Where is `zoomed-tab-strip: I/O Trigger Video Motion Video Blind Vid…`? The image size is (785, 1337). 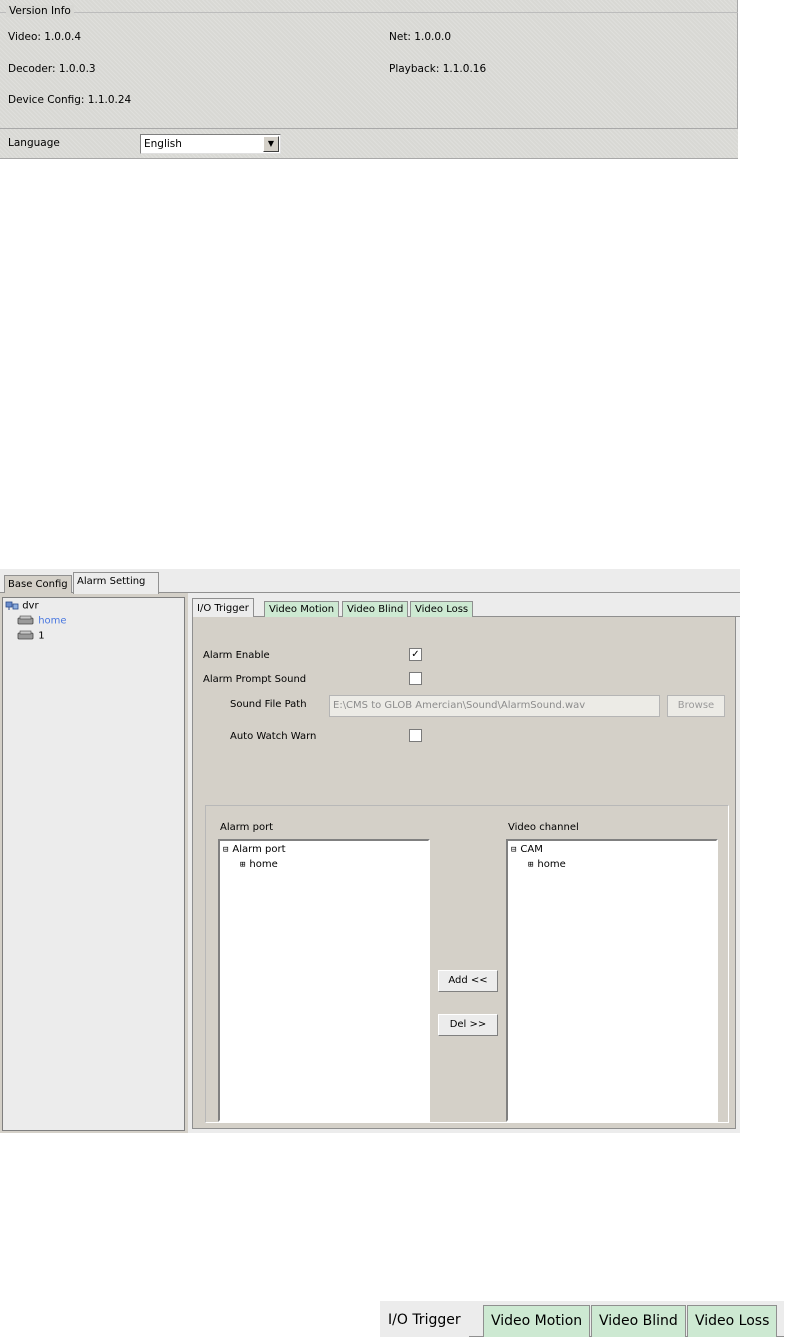 zoomed-tab-strip: I/O Trigger Video Motion Video Blind Vid… is located at coordinates (582, 1319).